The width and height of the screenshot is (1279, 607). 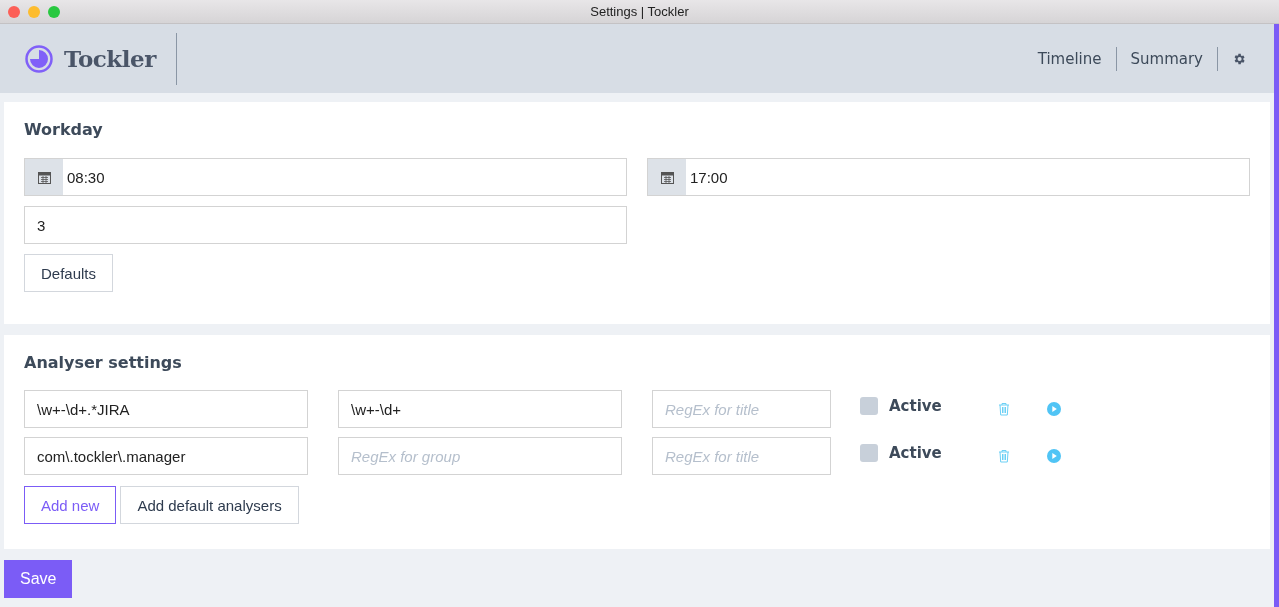 What do you see at coordinates (209, 505) in the screenshot?
I see `add-defaults-button: Add default analysers` at bounding box center [209, 505].